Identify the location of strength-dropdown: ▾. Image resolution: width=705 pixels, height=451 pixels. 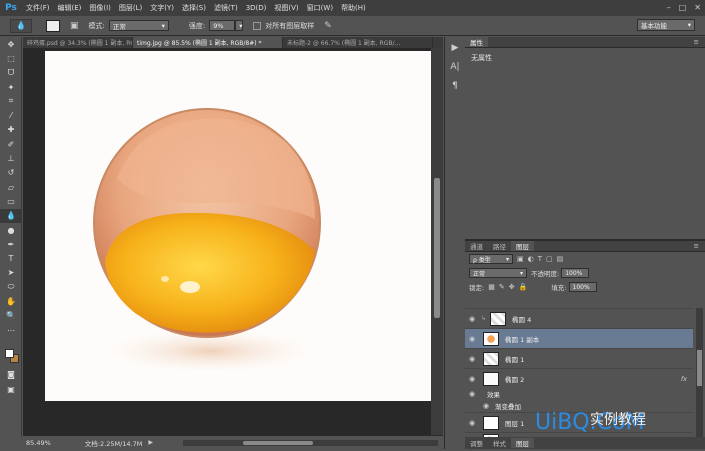
(239, 25).